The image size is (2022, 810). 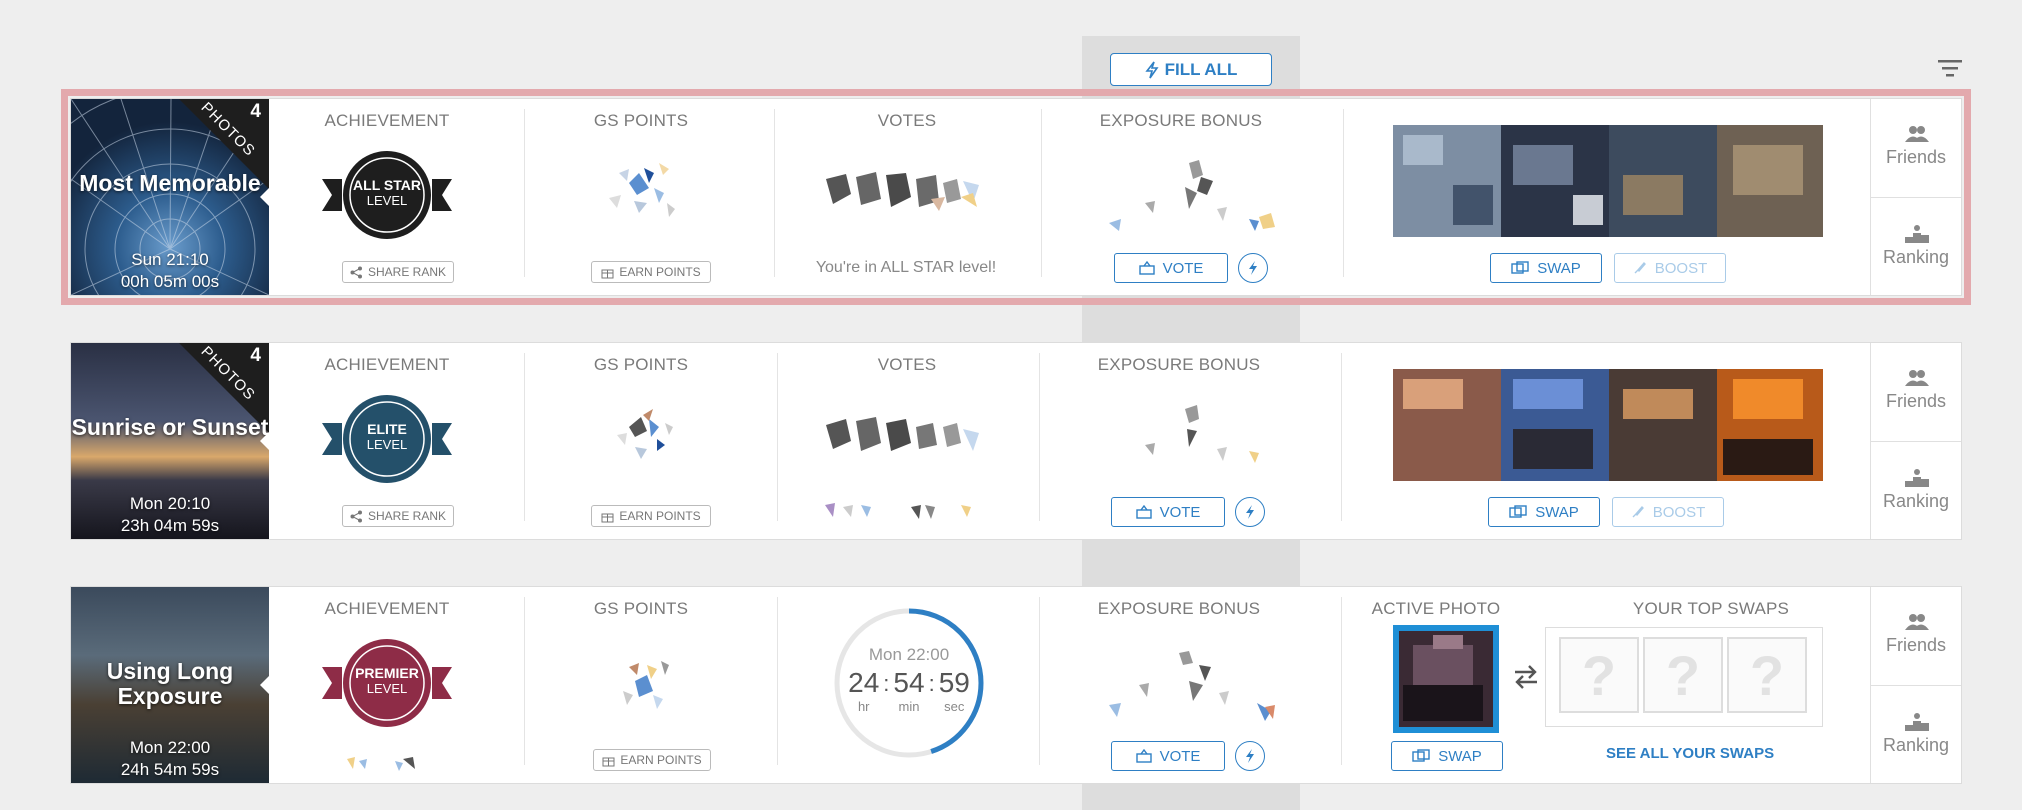 What do you see at coordinates (1916, 197) in the screenshot?
I see `side-divider` at bounding box center [1916, 197].